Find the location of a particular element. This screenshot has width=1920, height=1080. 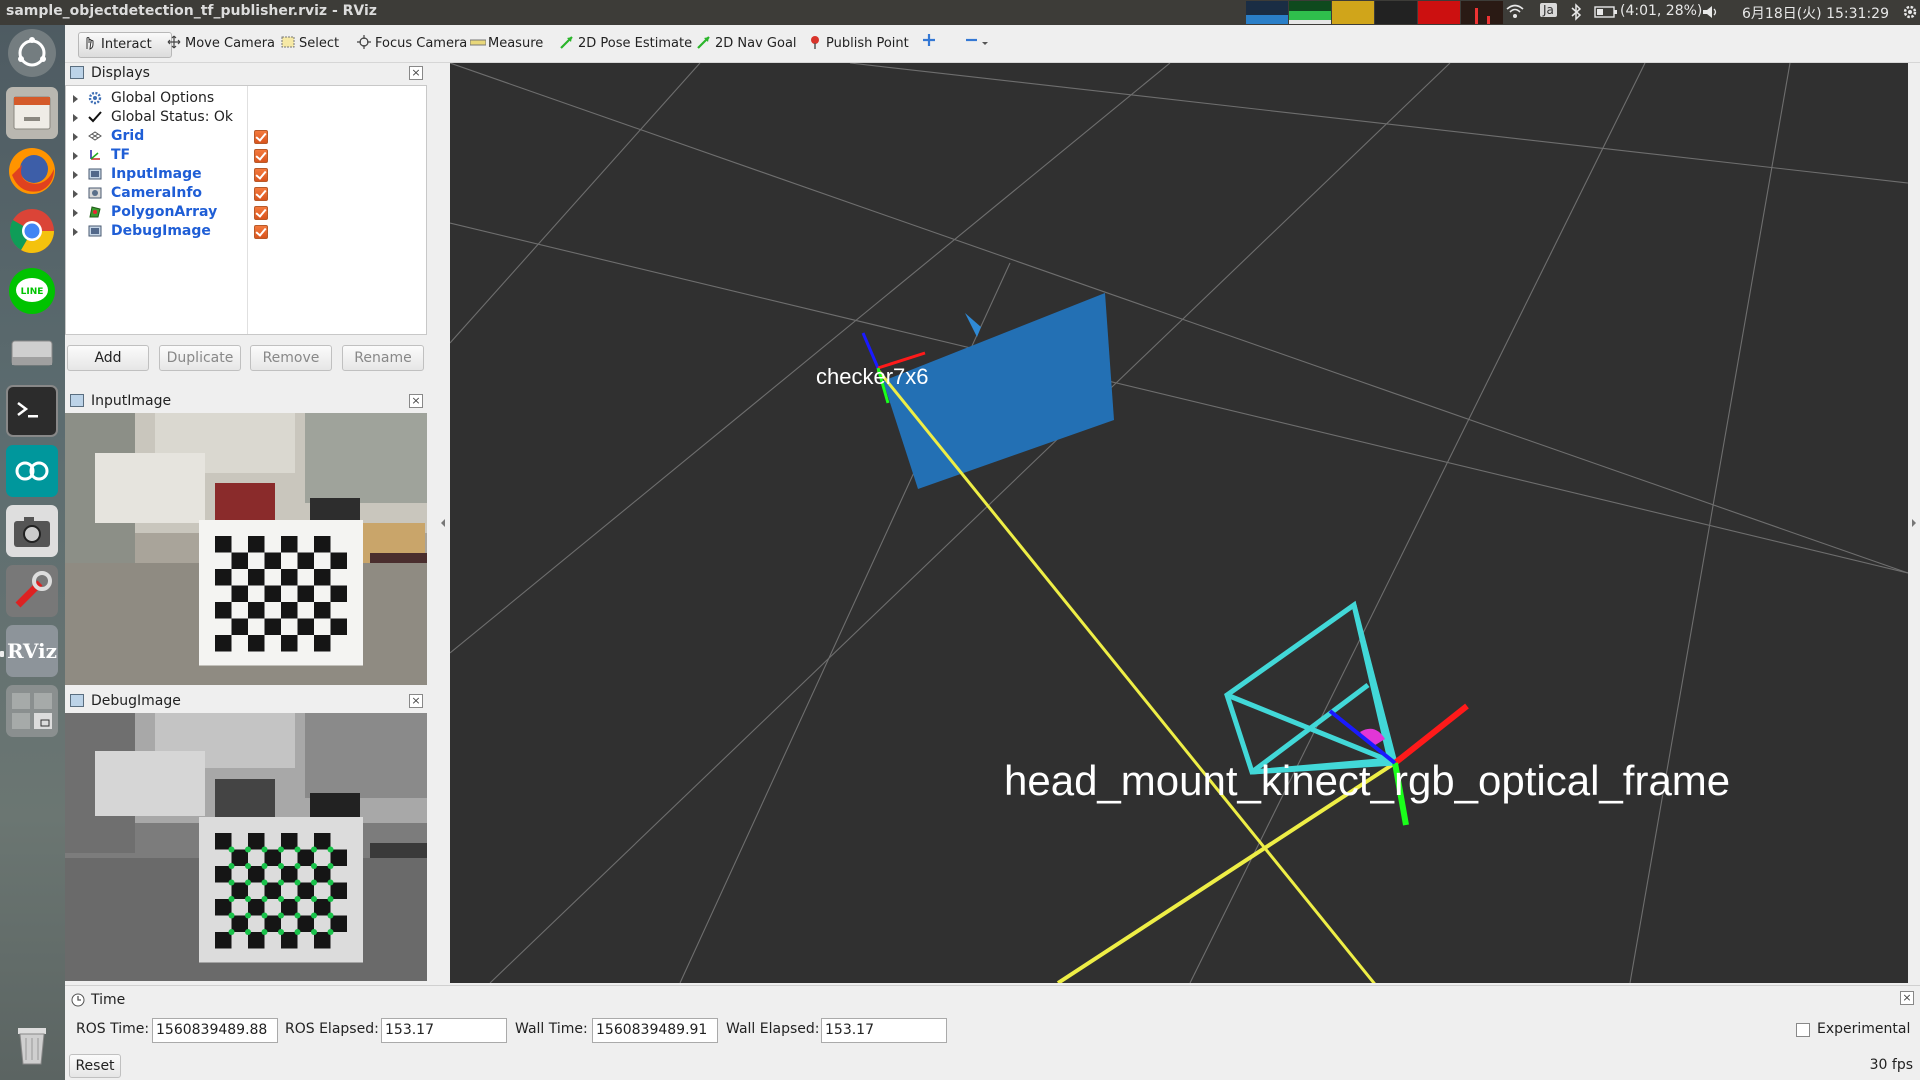

right-dock-splitter is located at coordinates (1914, 523).